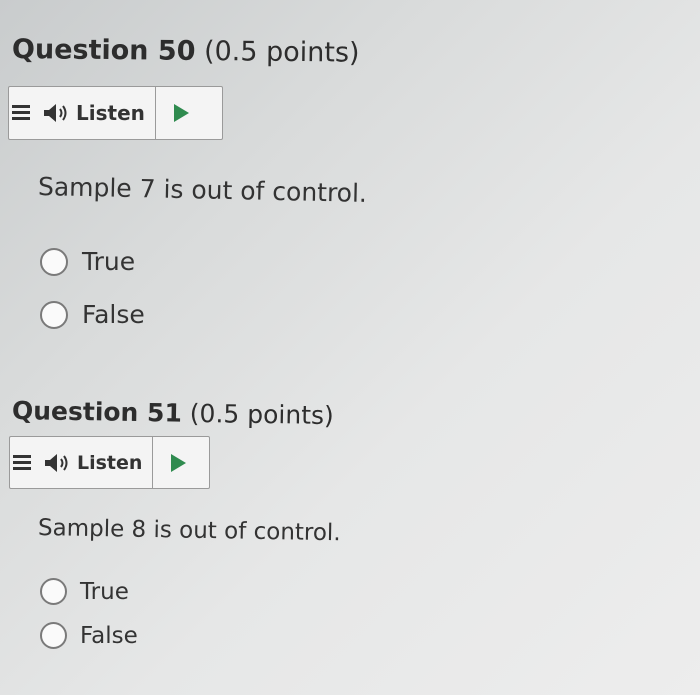 The width and height of the screenshot is (700, 695). What do you see at coordinates (202, 190) in the screenshot?
I see `question-prompt: Sample 7 is out of control.` at bounding box center [202, 190].